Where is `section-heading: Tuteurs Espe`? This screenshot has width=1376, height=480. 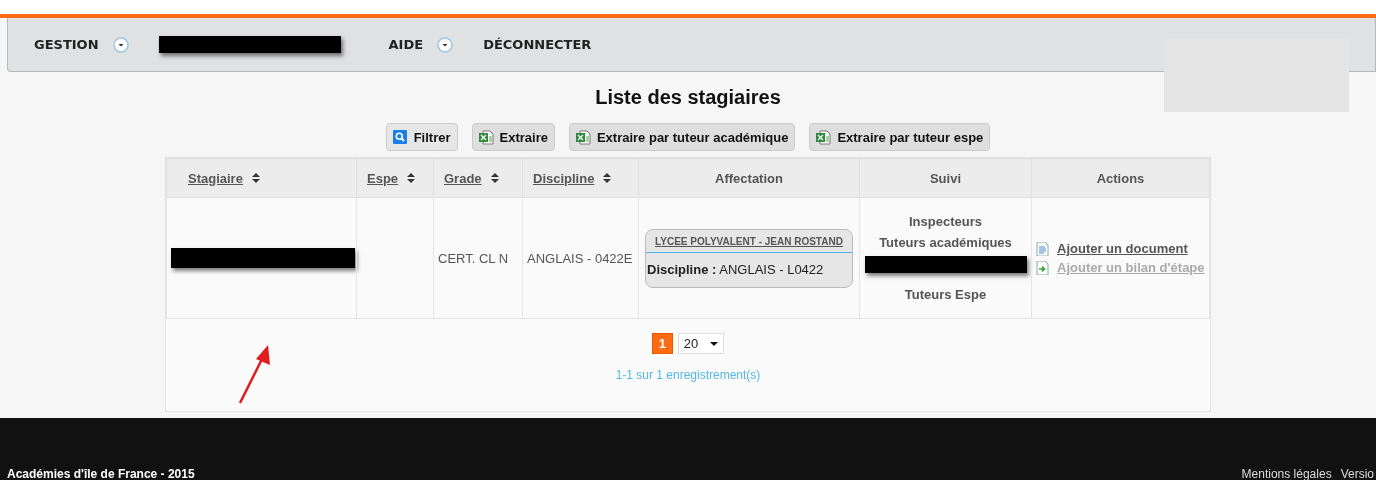
section-heading: Tuteurs Espe is located at coordinates (945, 294).